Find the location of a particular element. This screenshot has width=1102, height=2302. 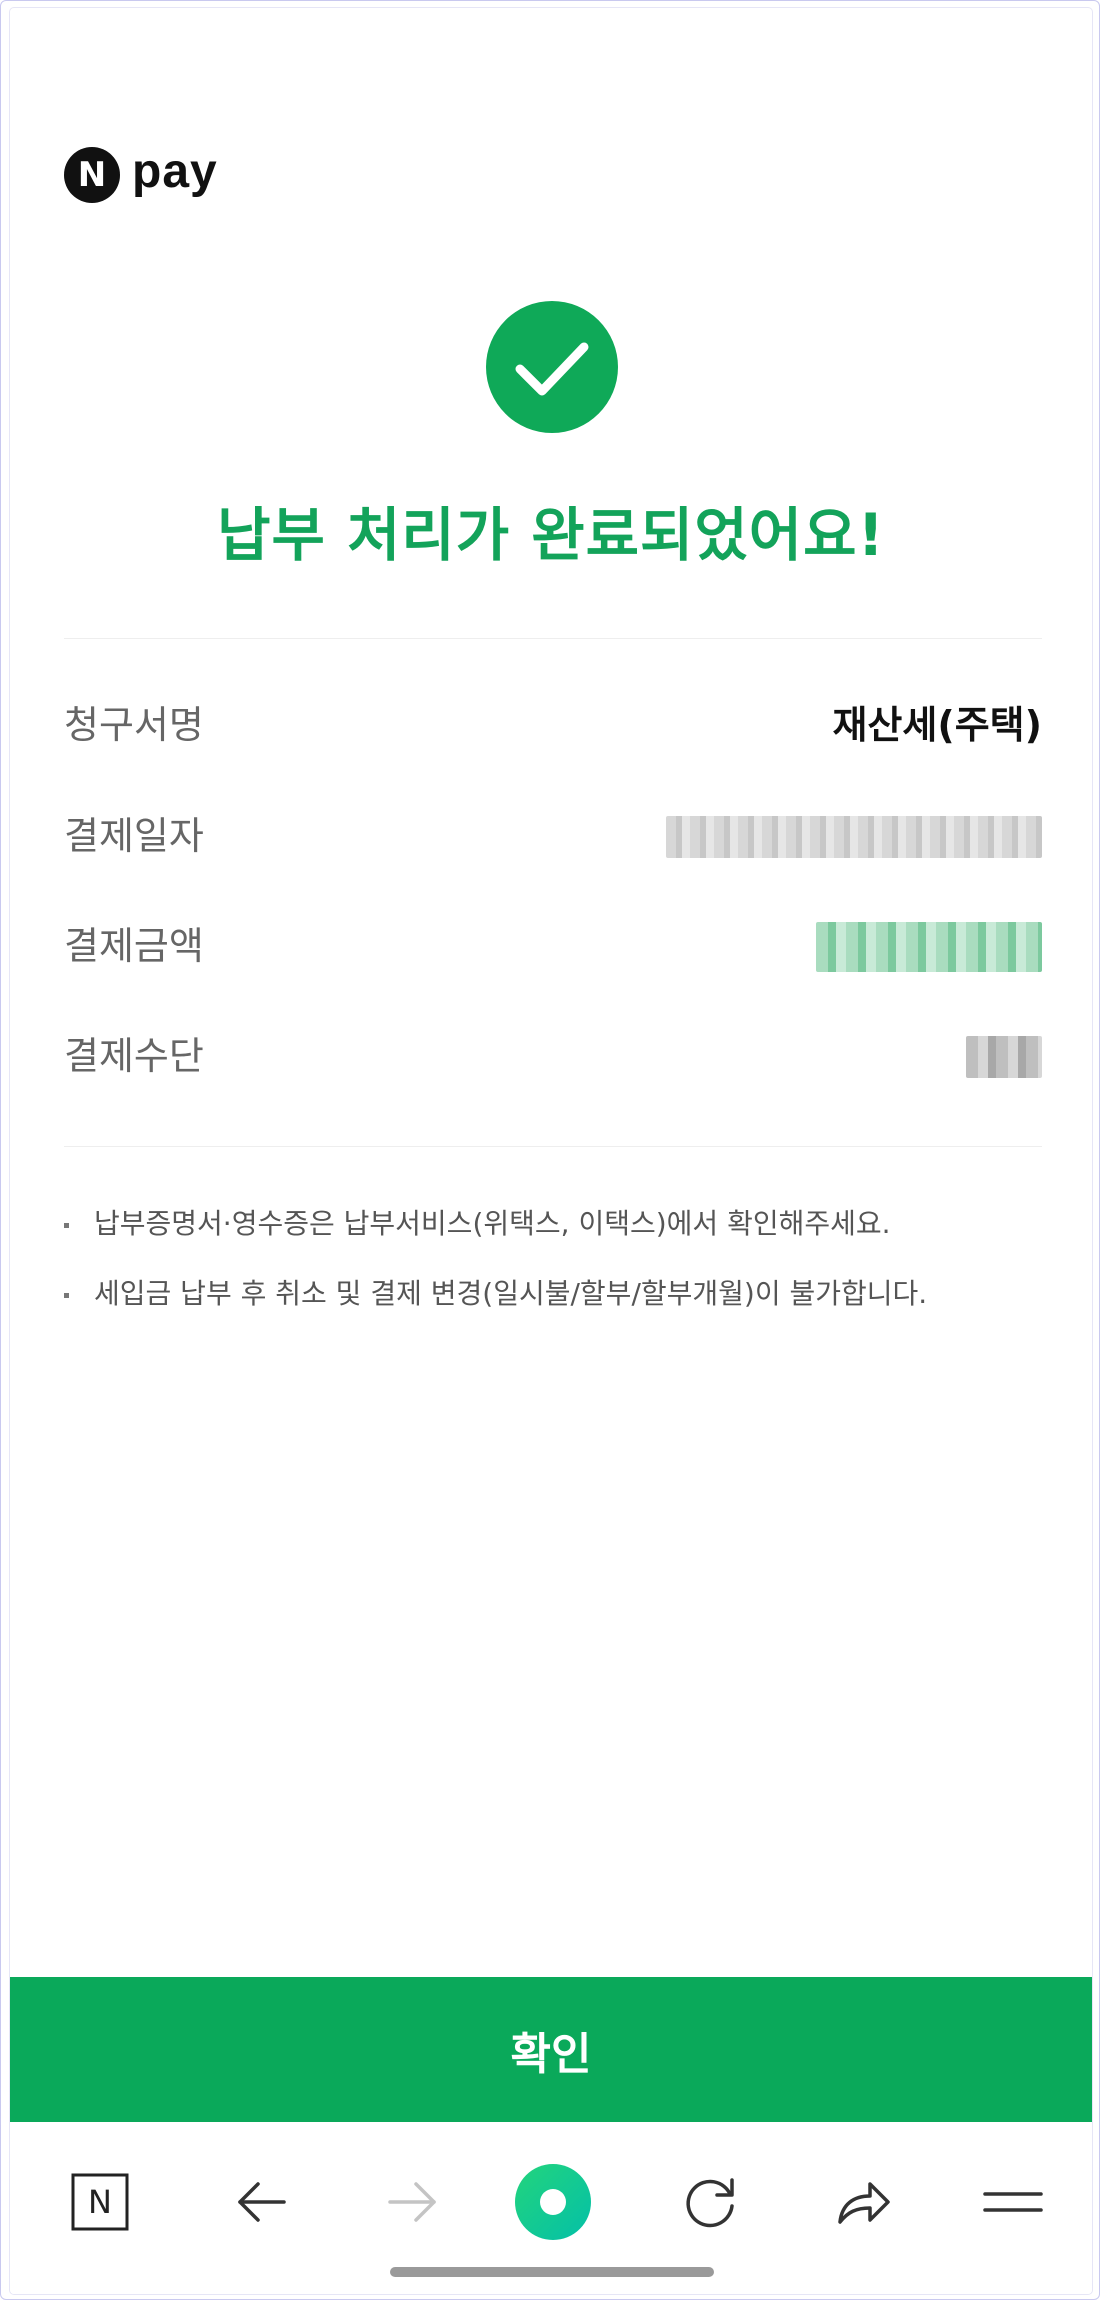

detail-row-payment-date: 결제일자 is located at coordinates (553, 836).